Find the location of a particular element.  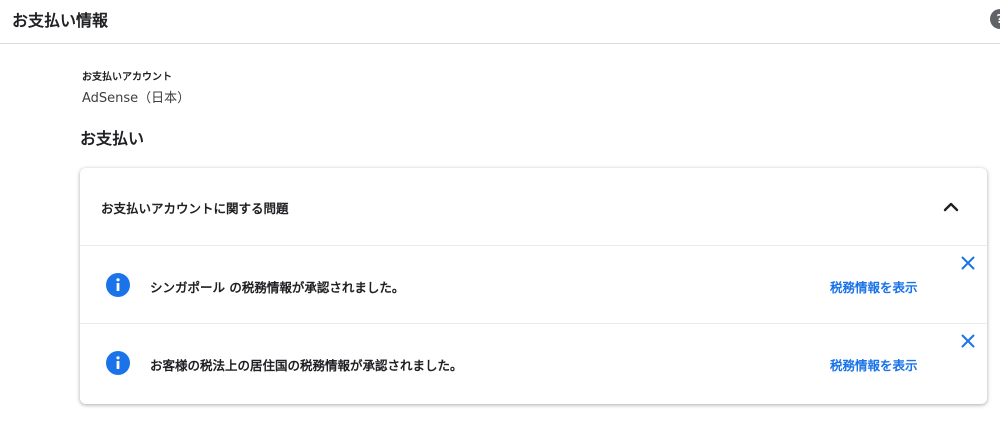

payment-account-value: AdSense（日本） is located at coordinates (136, 98).